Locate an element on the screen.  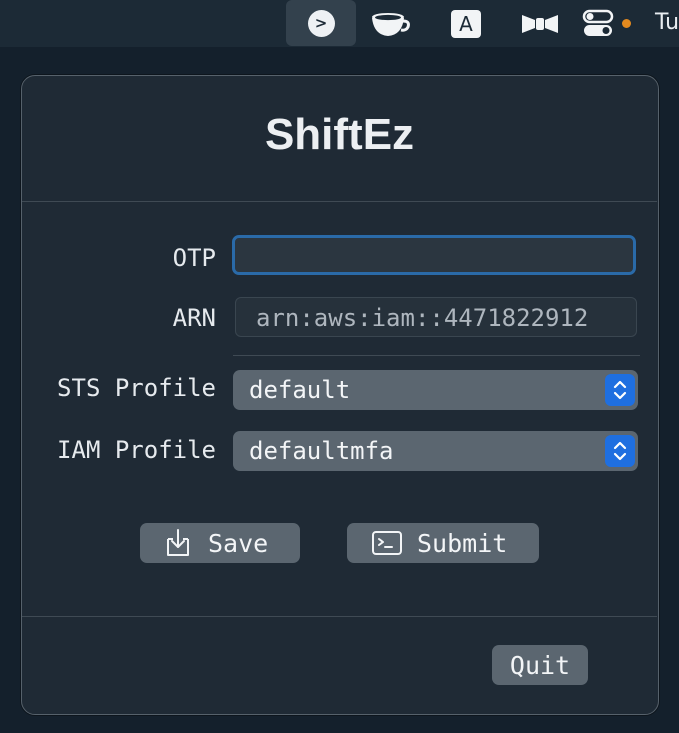
status-dot is located at coordinates (626, 23).